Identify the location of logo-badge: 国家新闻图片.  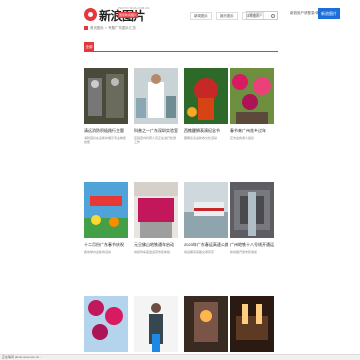
(128, 15).